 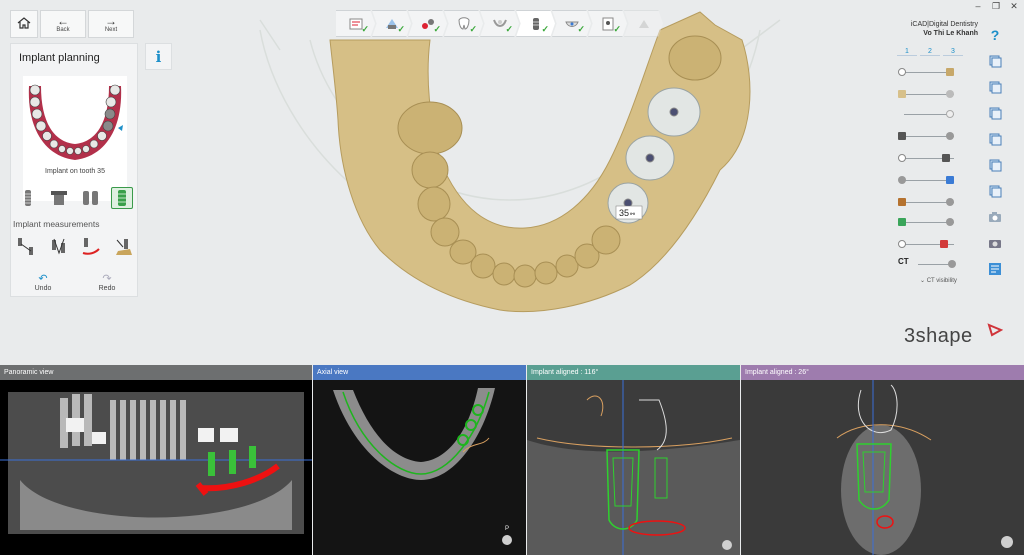 I want to click on ct-slider, so click(x=935, y=264).